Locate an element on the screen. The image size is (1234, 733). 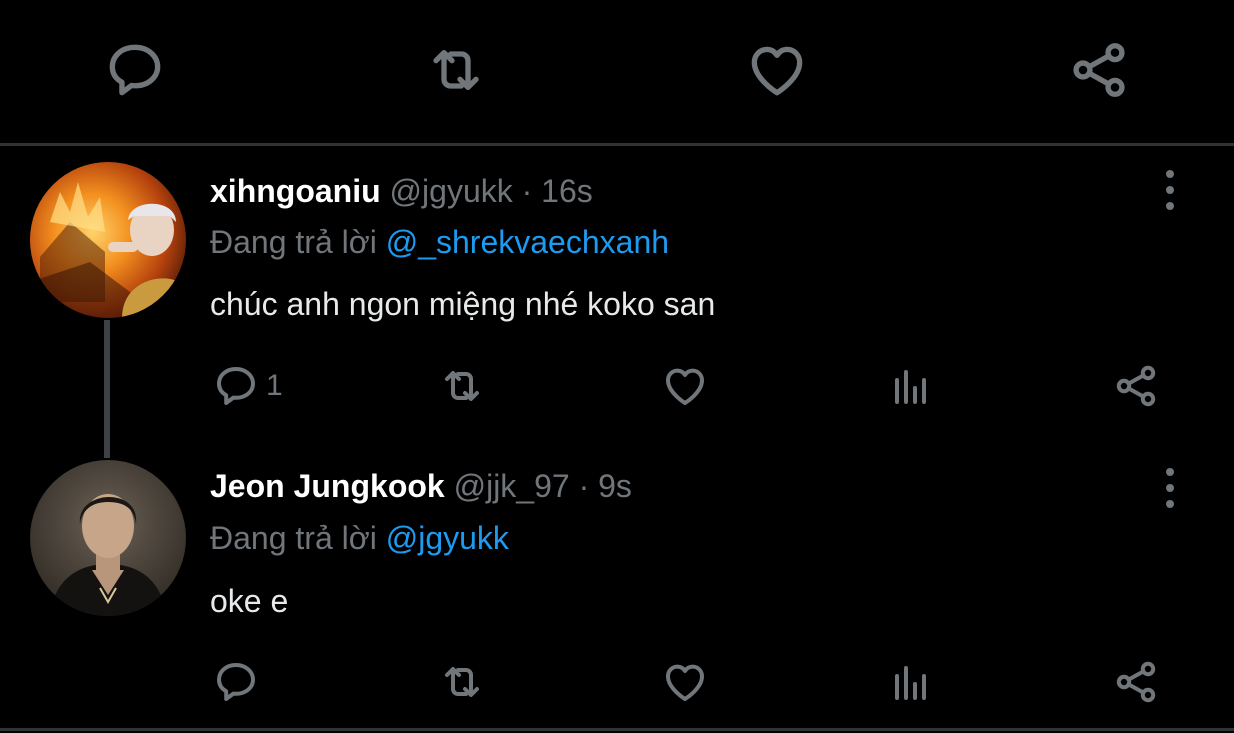
user-handle: @jgyukk is located at coordinates (451, 191).